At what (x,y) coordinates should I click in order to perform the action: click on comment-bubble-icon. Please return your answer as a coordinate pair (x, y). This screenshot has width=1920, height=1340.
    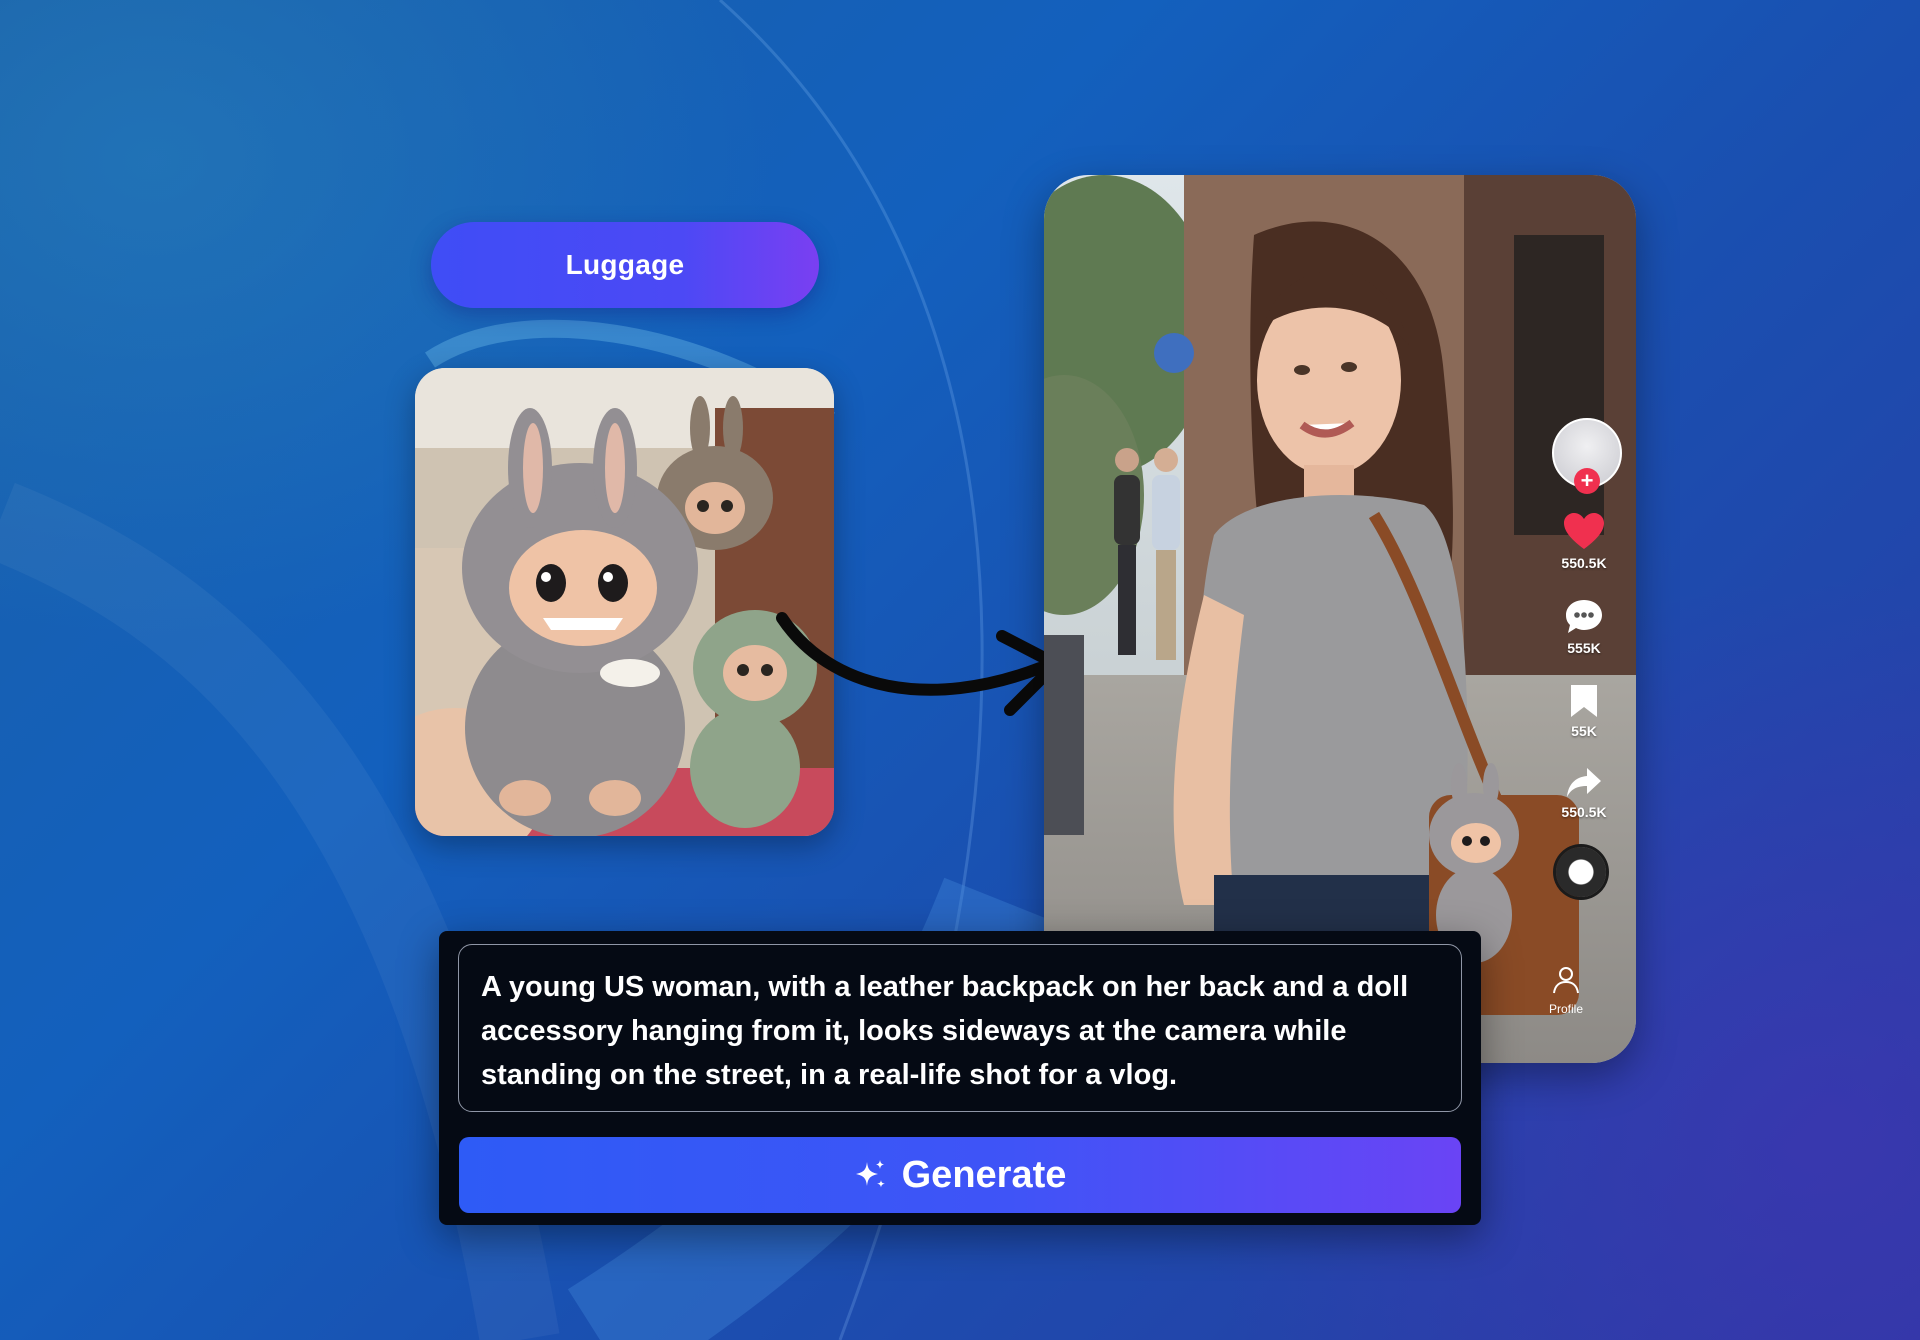
    Looking at the image, I should click on (1584, 616).